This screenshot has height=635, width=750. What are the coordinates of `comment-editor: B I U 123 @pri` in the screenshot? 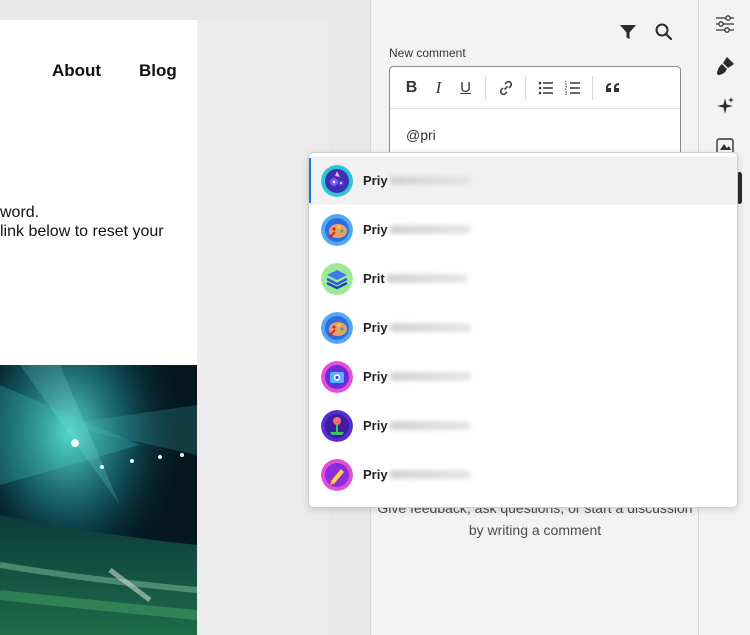 It's located at (535, 116).